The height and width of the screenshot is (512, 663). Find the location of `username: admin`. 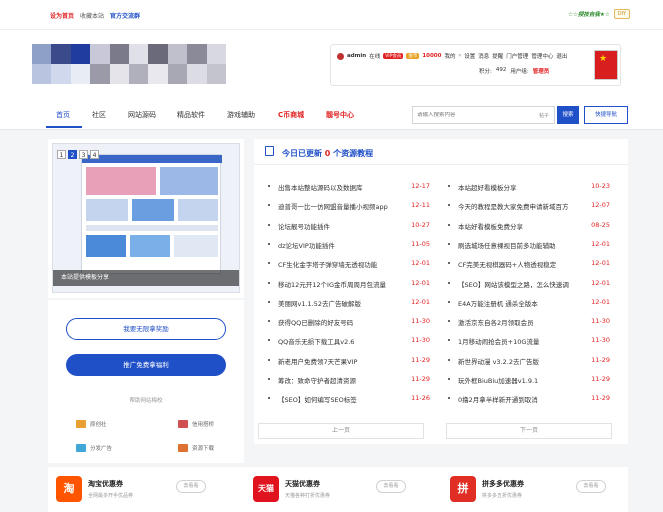

username: admin is located at coordinates (356, 56).